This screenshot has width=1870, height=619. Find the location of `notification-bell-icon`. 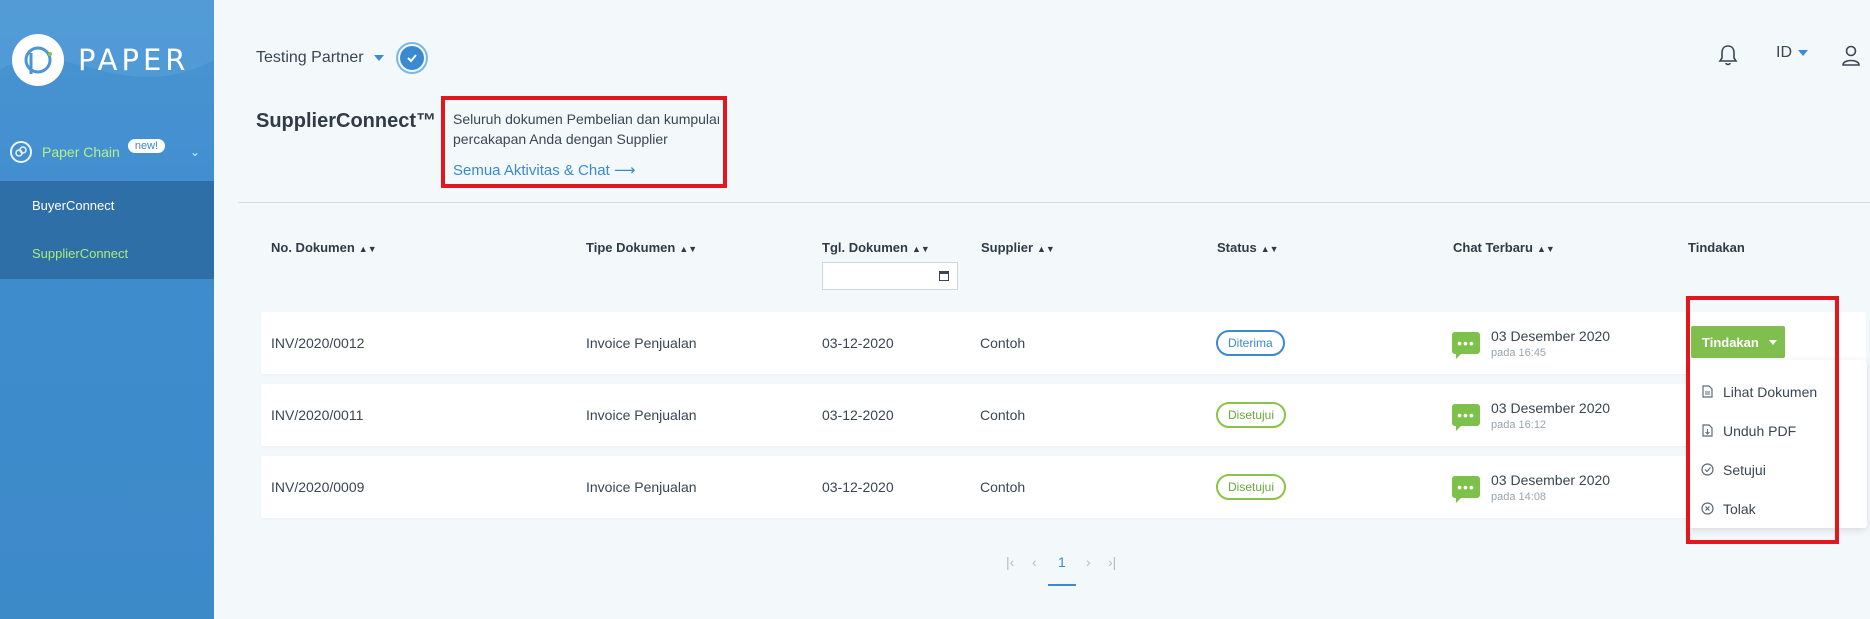

notification-bell-icon is located at coordinates (1728, 55).